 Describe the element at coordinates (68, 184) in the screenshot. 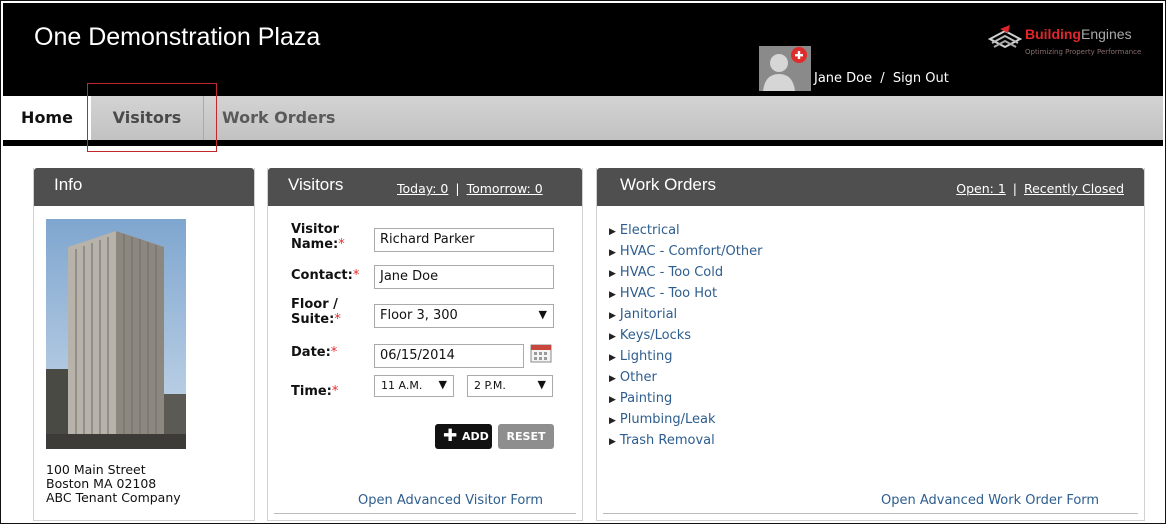

I see `info-panel-title: Info` at that location.